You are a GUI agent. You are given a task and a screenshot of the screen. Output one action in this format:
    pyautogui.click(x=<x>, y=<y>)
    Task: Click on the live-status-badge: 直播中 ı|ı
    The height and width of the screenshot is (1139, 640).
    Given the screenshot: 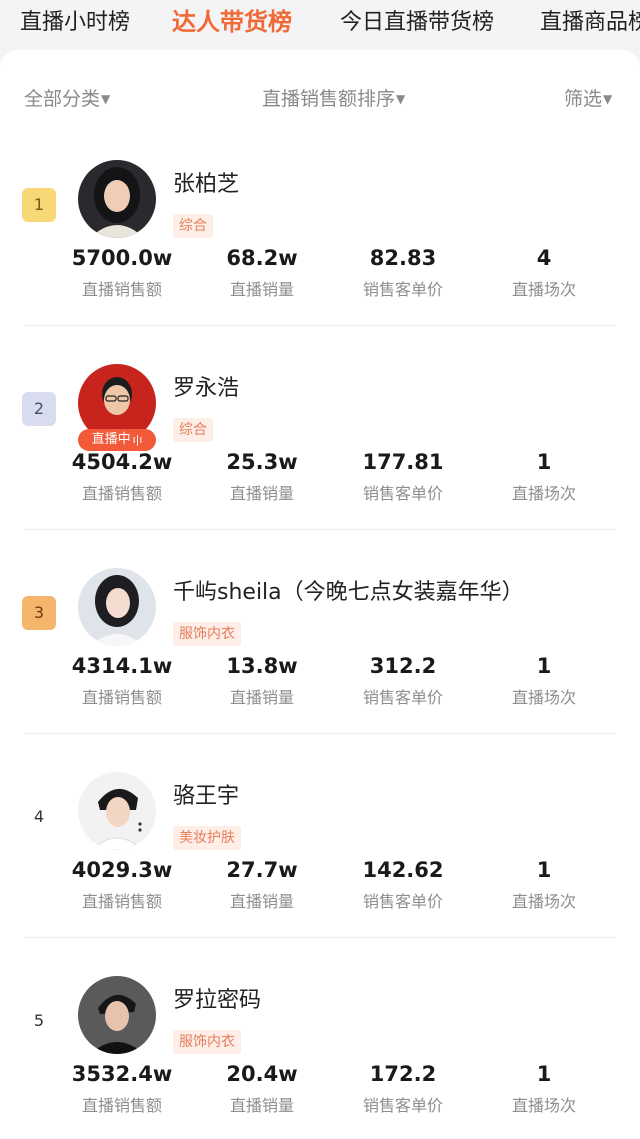 What is the action you would take?
    pyautogui.click(x=117, y=440)
    